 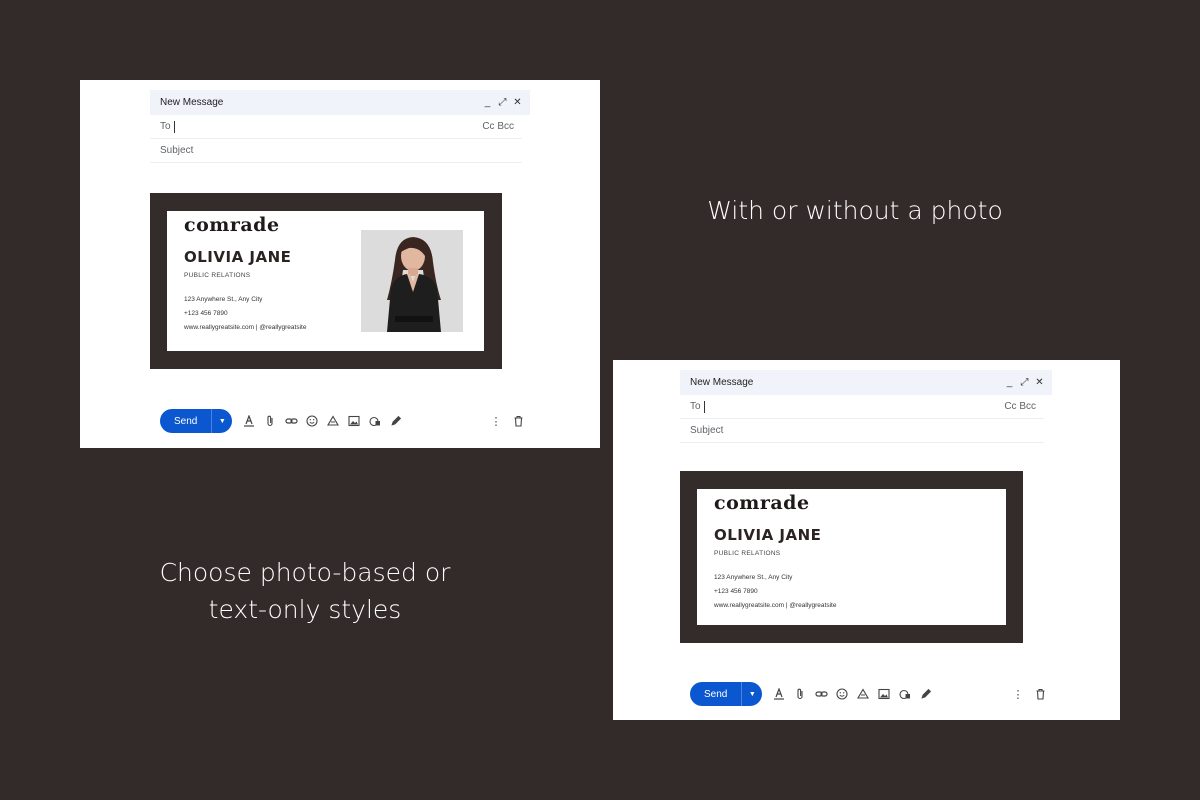 I want to click on caption-line-2: text-only styles, so click(x=305, y=609).